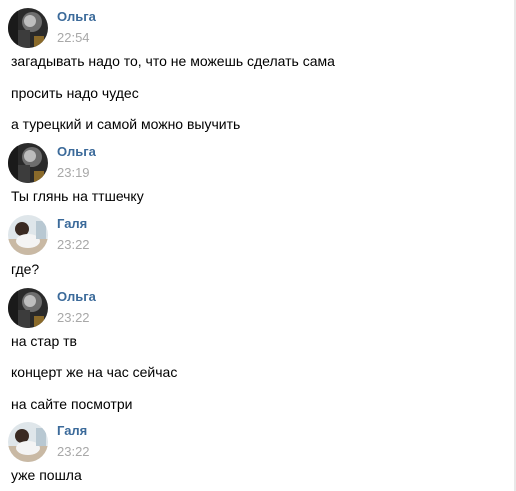  Describe the element at coordinates (72, 404) in the screenshot. I see `message-text: на сайте посмотри` at that location.